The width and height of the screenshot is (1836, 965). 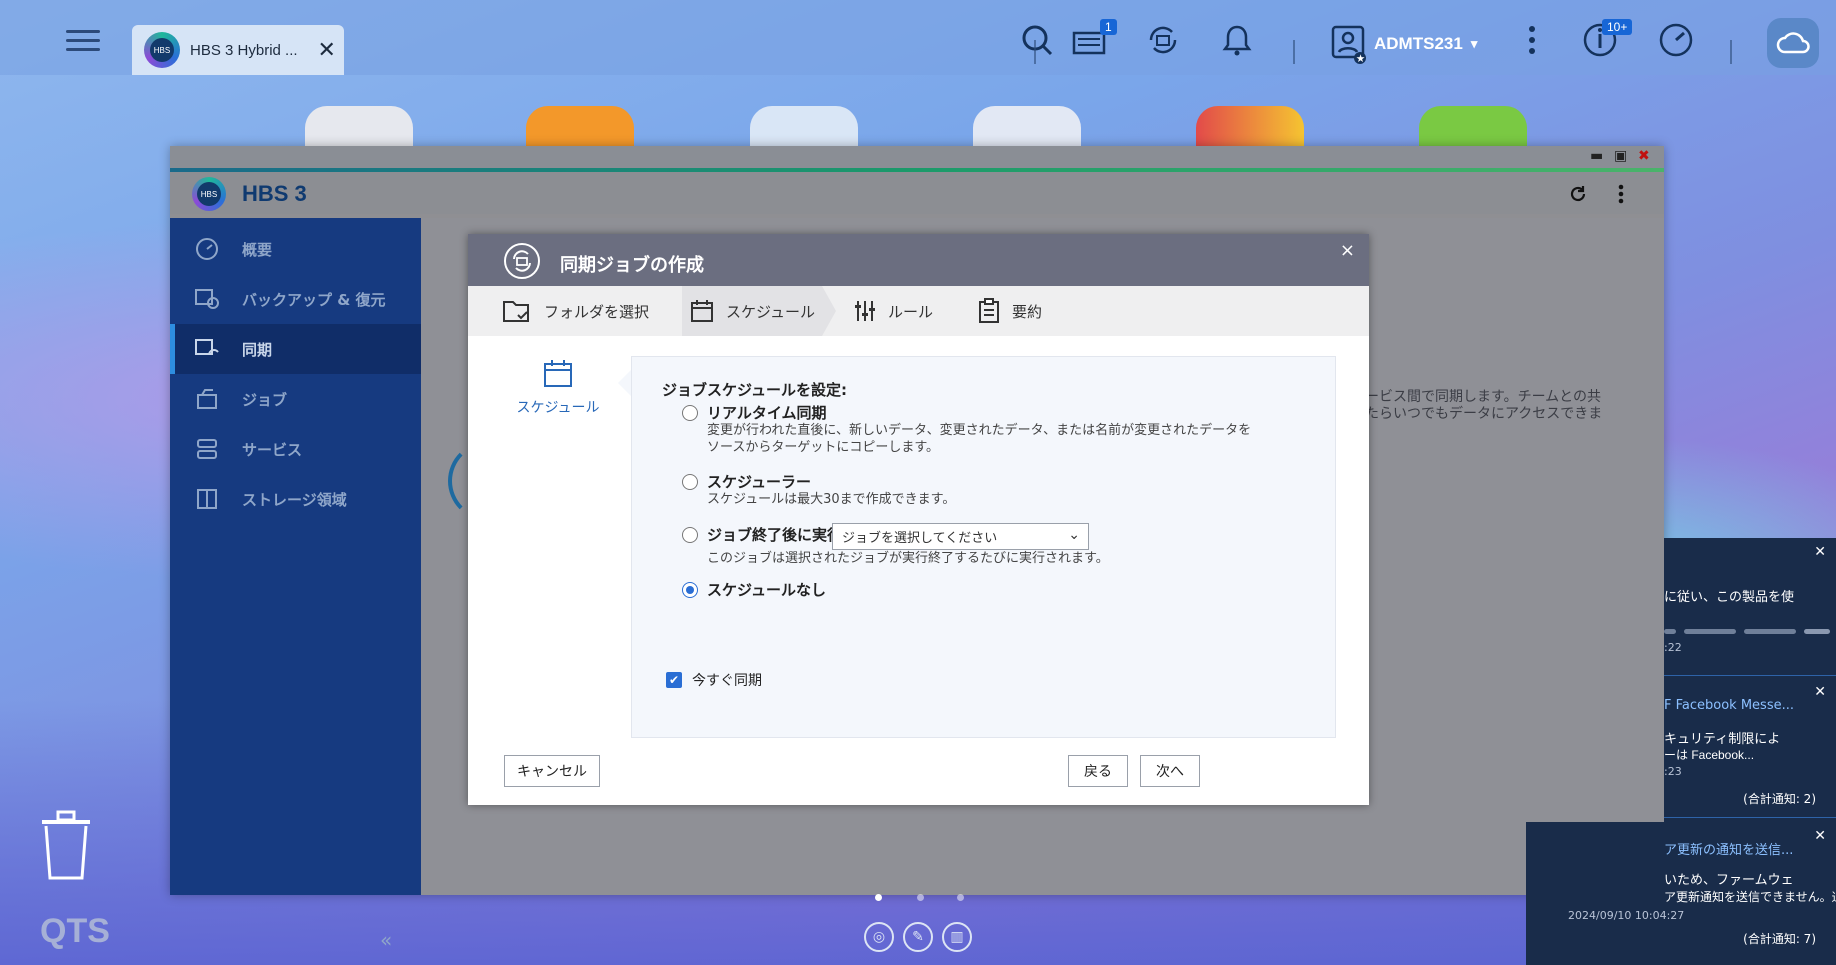 What do you see at coordinates (1578, 194) in the screenshot?
I see `refresh-icon` at bounding box center [1578, 194].